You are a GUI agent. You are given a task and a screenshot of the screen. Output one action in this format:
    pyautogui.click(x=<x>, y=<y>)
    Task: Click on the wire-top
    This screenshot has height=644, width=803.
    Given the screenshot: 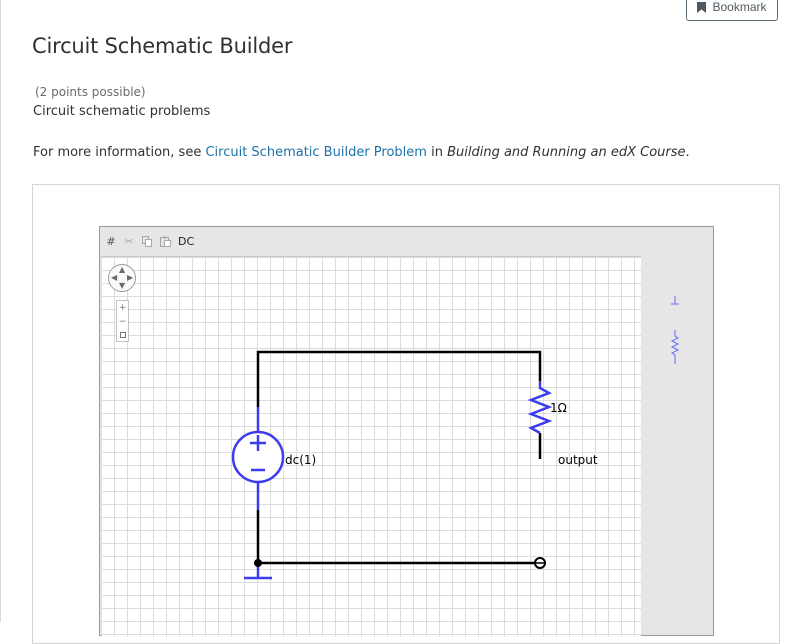 What is the action you would take?
    pyautogui.click(x=399, y=378)
    